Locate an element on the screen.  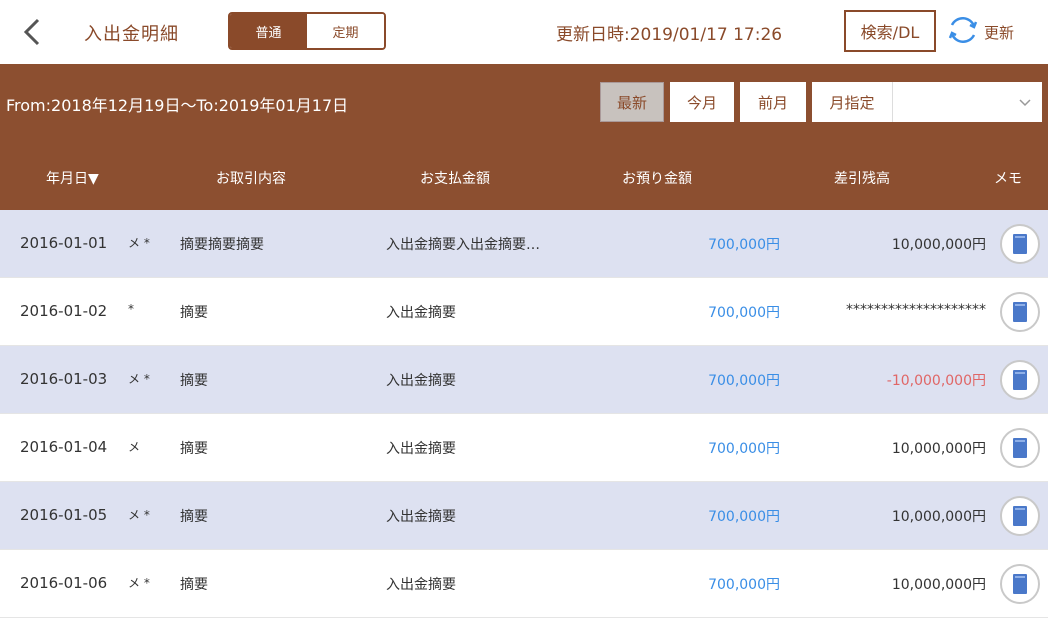
row-description: 摘要摘要摘要 is located at coordinates (222, 245).